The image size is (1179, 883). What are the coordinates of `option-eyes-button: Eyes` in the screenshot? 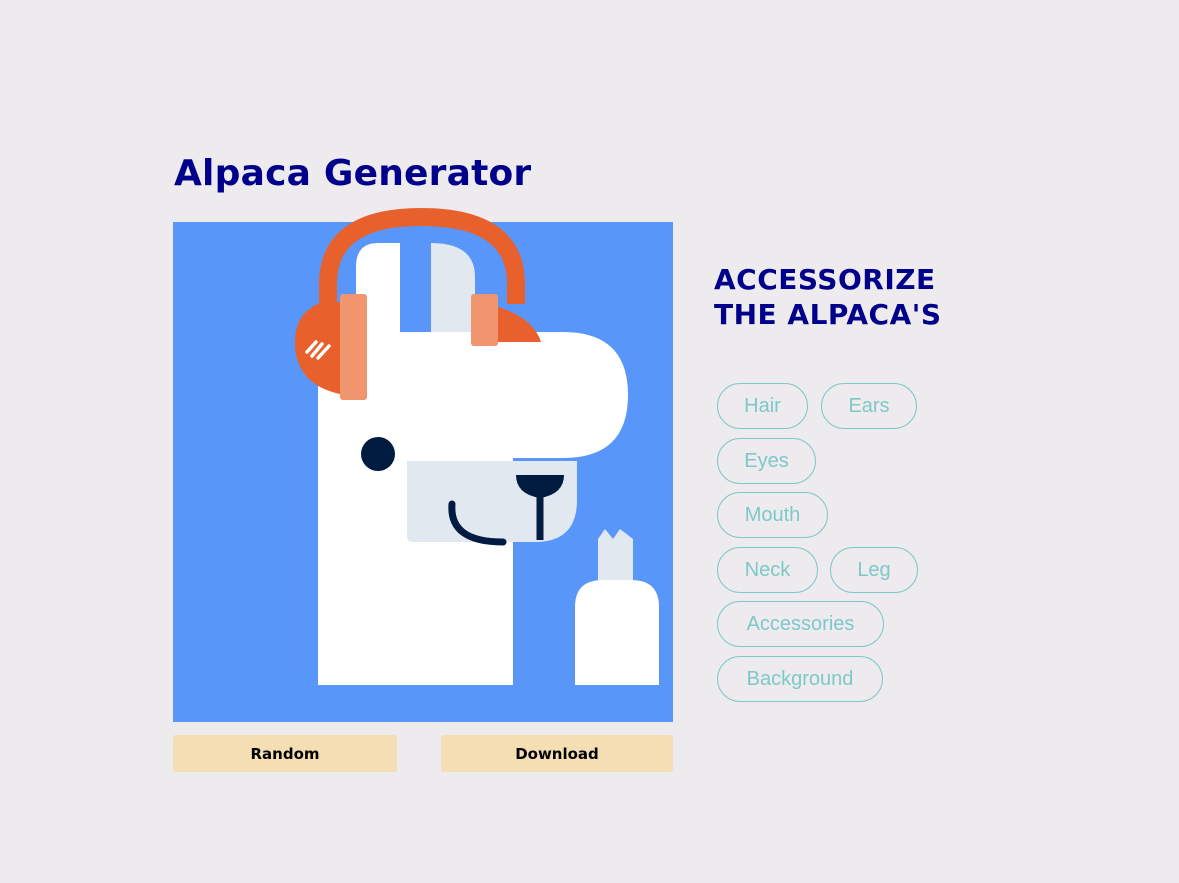 It's located at (766, 461).